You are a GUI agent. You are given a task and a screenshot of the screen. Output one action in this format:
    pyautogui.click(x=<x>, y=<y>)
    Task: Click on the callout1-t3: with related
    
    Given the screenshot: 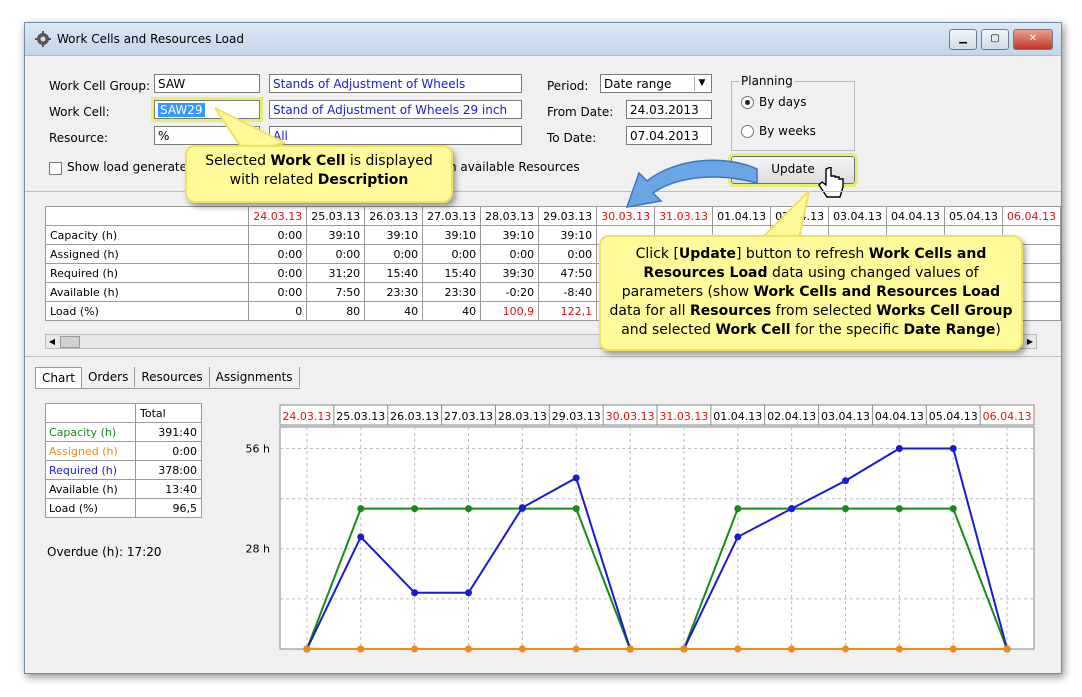 What is the action you would take?
    pyautogui.click(x=273, y=180)
    